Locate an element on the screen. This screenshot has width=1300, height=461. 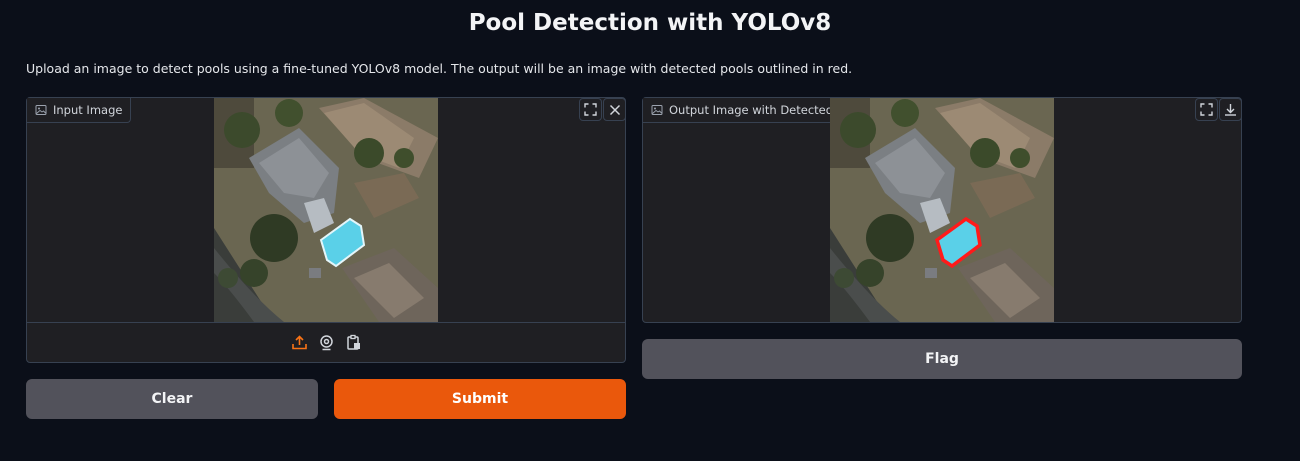
page-title: Pool Detection with YOLOv8 is located at coordinates (650, 23).